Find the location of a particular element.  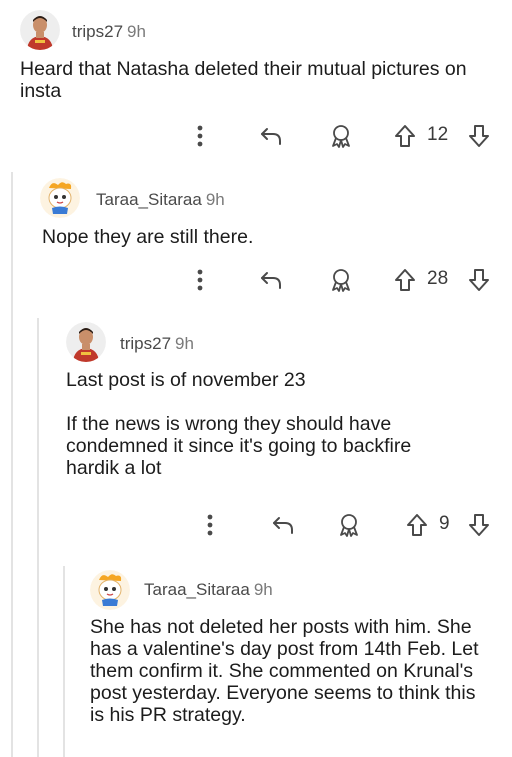

vote-count: 12 is located at coordinates (438, 134).